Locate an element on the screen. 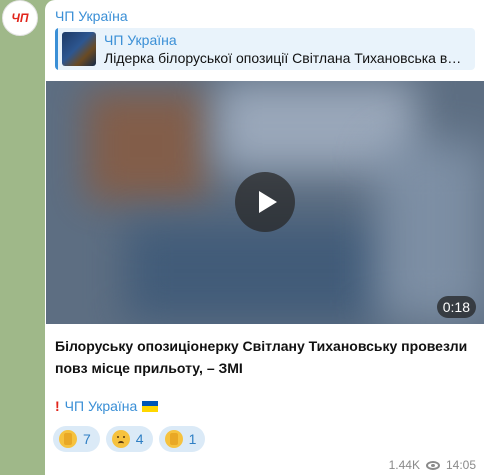 This screenshot has width=488, height=475. reply-thumbnail is located at coordinates (79, 49).